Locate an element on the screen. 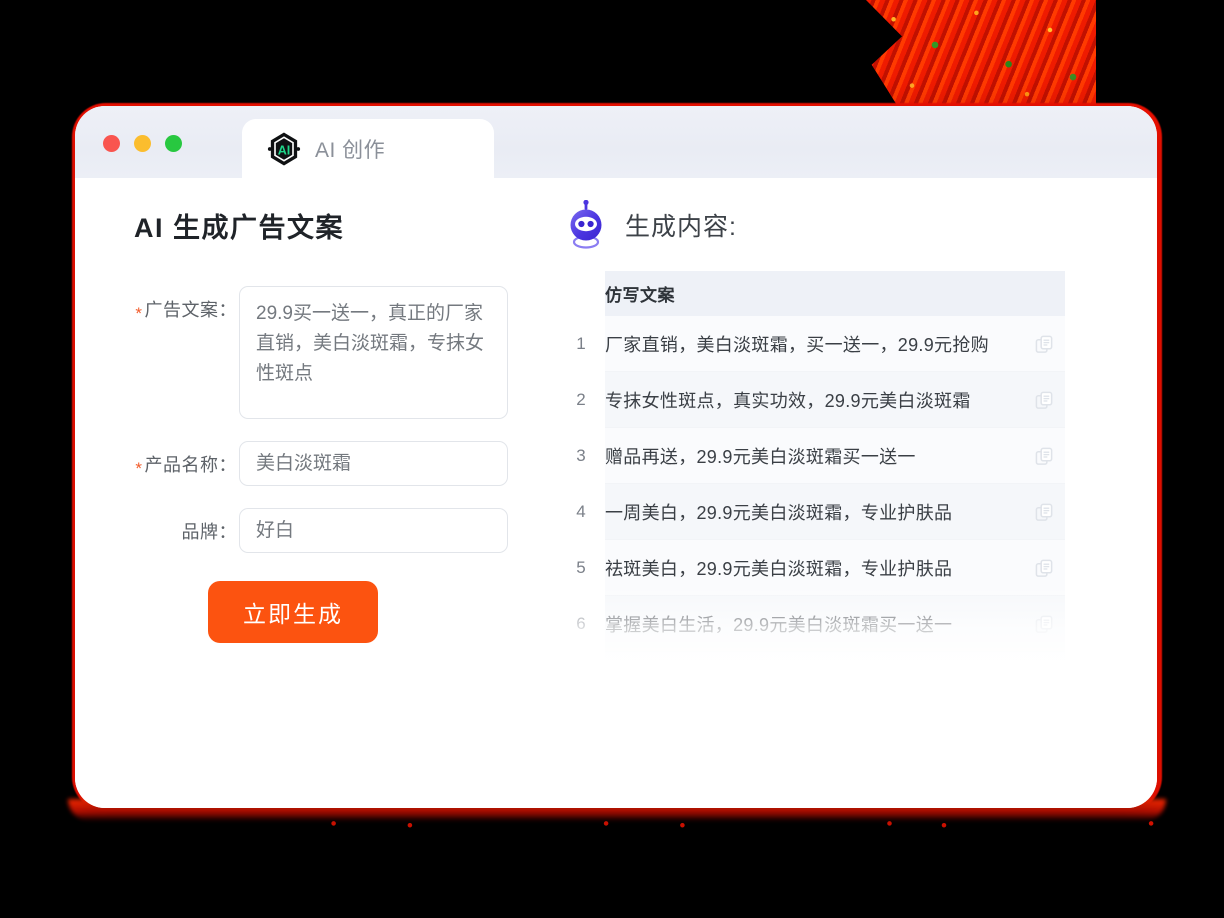 This screenshot has height=918, width=1224. robot-icon is located at coordinates (586, 225).